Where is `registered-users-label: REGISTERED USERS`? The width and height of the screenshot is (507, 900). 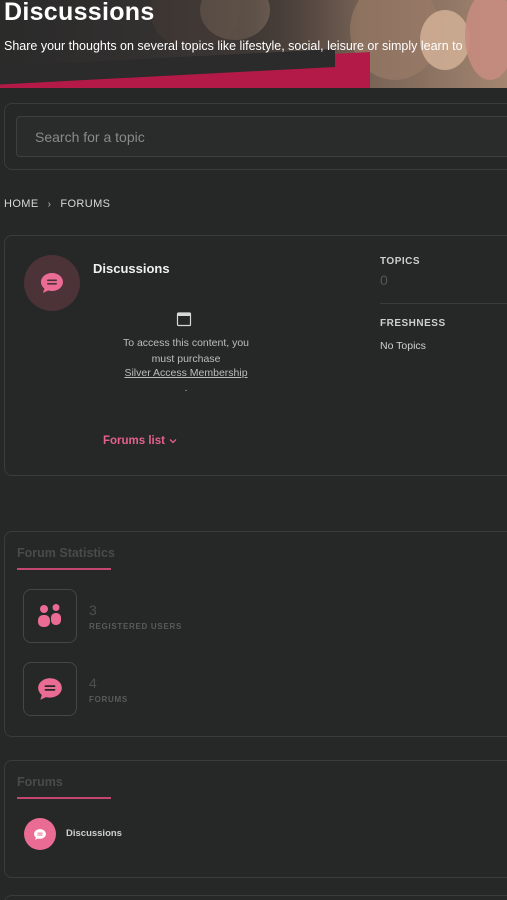 registered-users-label: REGISTERED USERS is located at coordinates (135, 626).